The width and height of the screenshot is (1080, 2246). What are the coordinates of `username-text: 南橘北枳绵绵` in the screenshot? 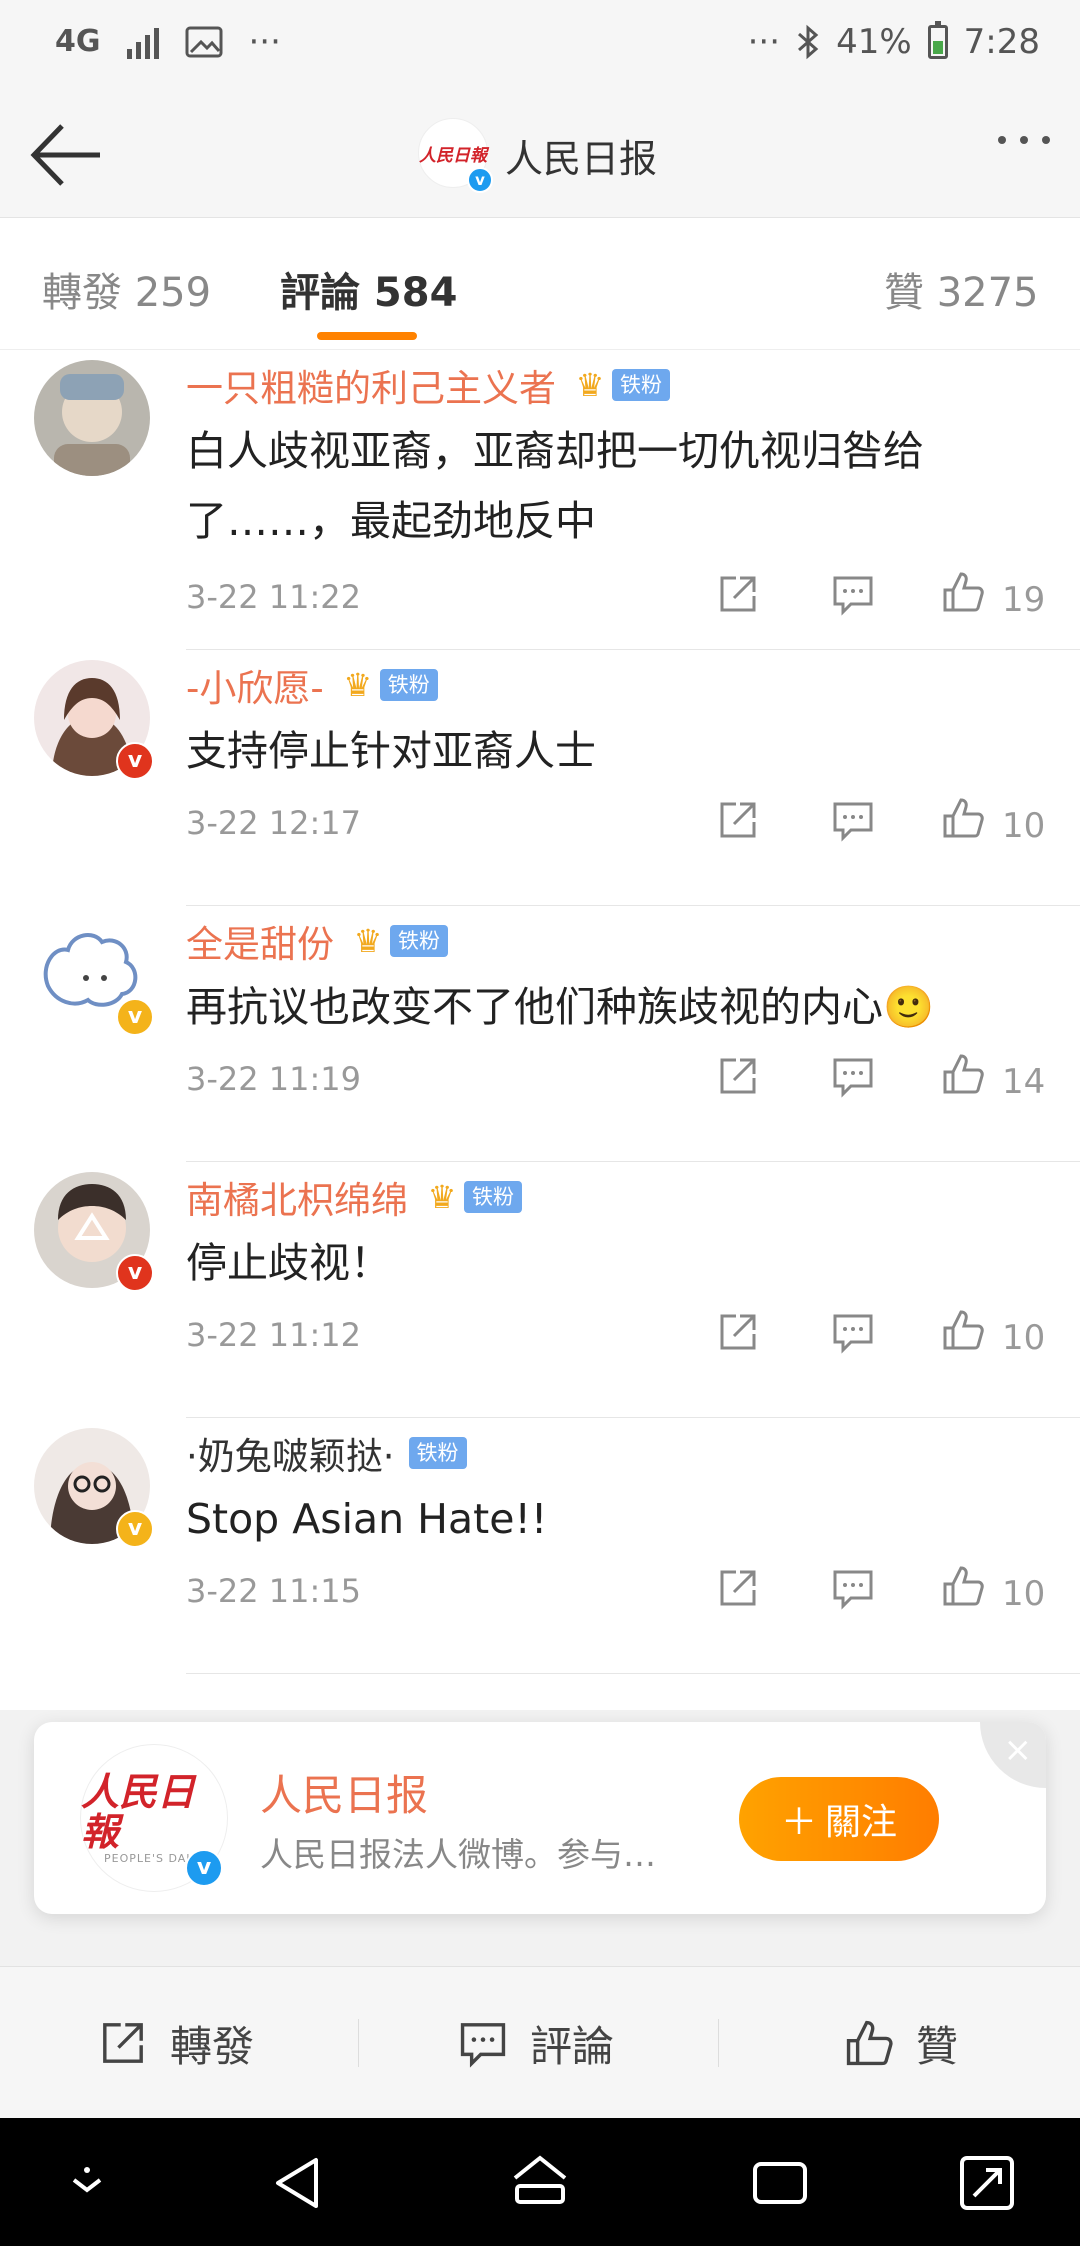 It's located at (297, 1200).